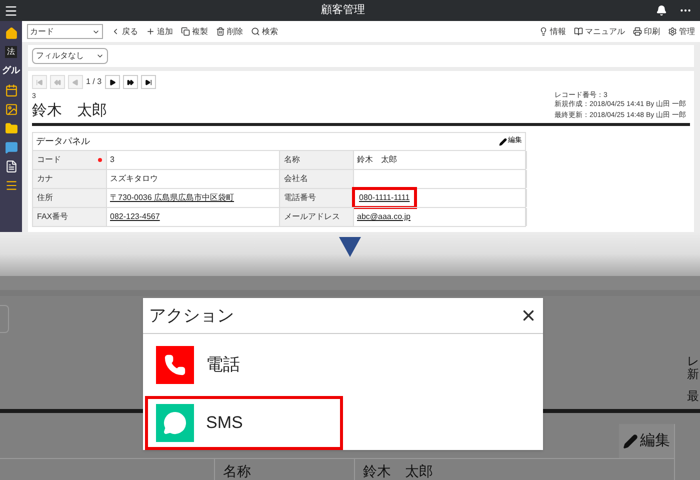  I want to click on document-icon, so click(11, 166).